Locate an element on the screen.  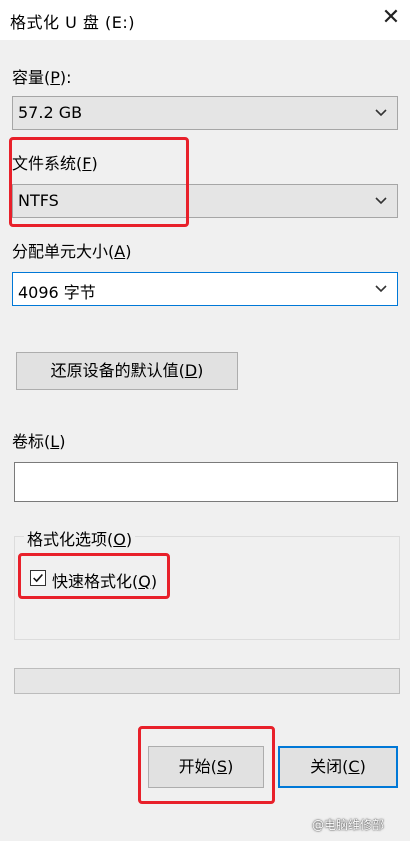
capacity-label: 容量(P): is located at coordinates (42, 77).